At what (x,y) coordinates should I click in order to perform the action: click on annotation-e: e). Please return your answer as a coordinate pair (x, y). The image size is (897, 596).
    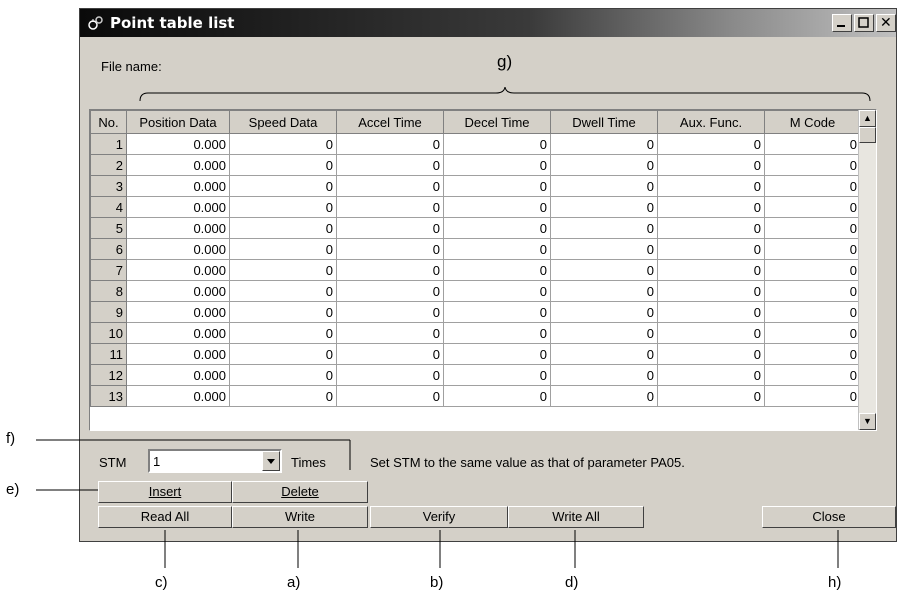
    Looking at the image, I should click on (13, 489).